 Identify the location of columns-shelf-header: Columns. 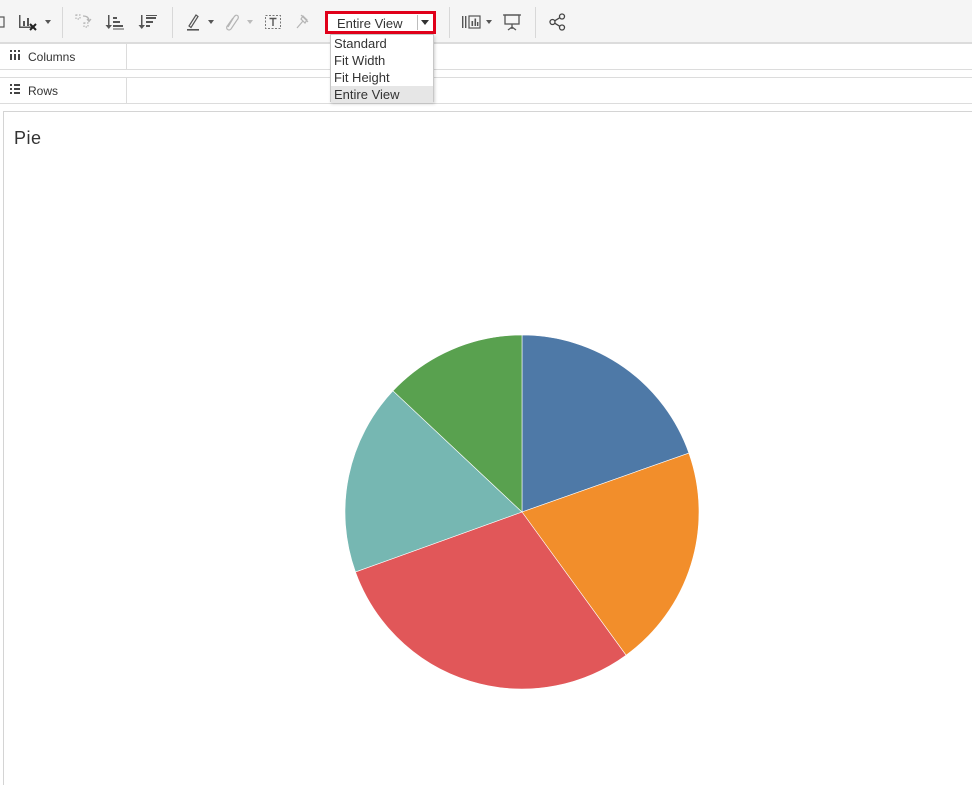
(63, 56).